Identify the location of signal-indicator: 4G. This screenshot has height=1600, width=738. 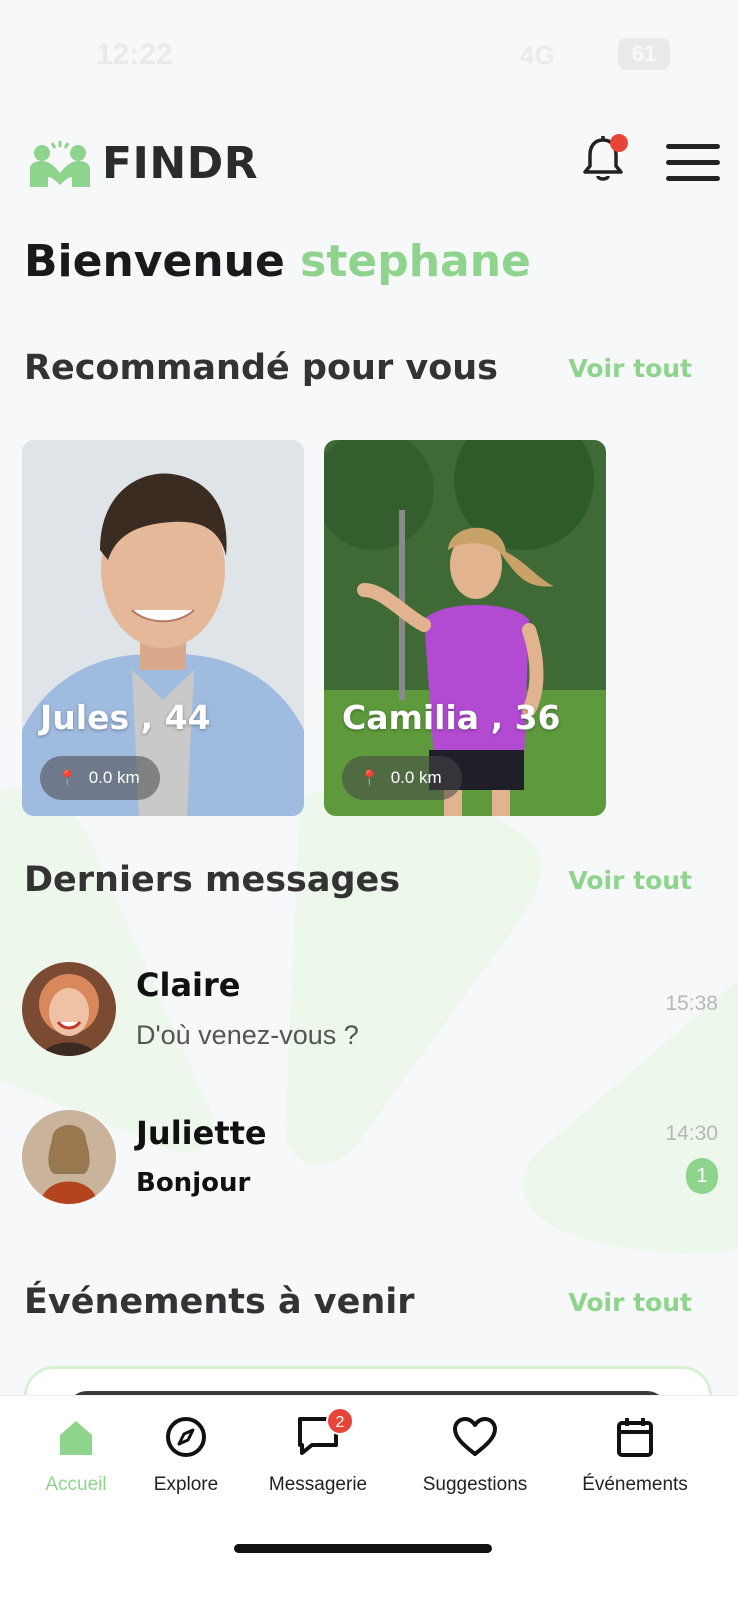
(537, 55).